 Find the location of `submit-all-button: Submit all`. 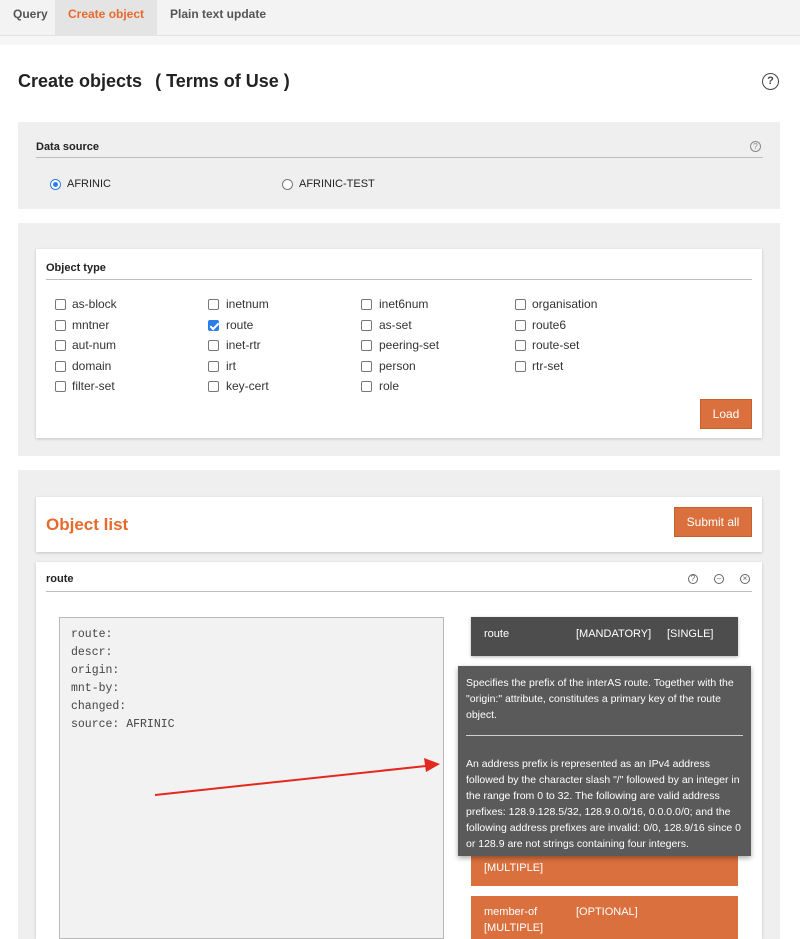

submit-all-button: Submit all is located at coordinates (713, 522).